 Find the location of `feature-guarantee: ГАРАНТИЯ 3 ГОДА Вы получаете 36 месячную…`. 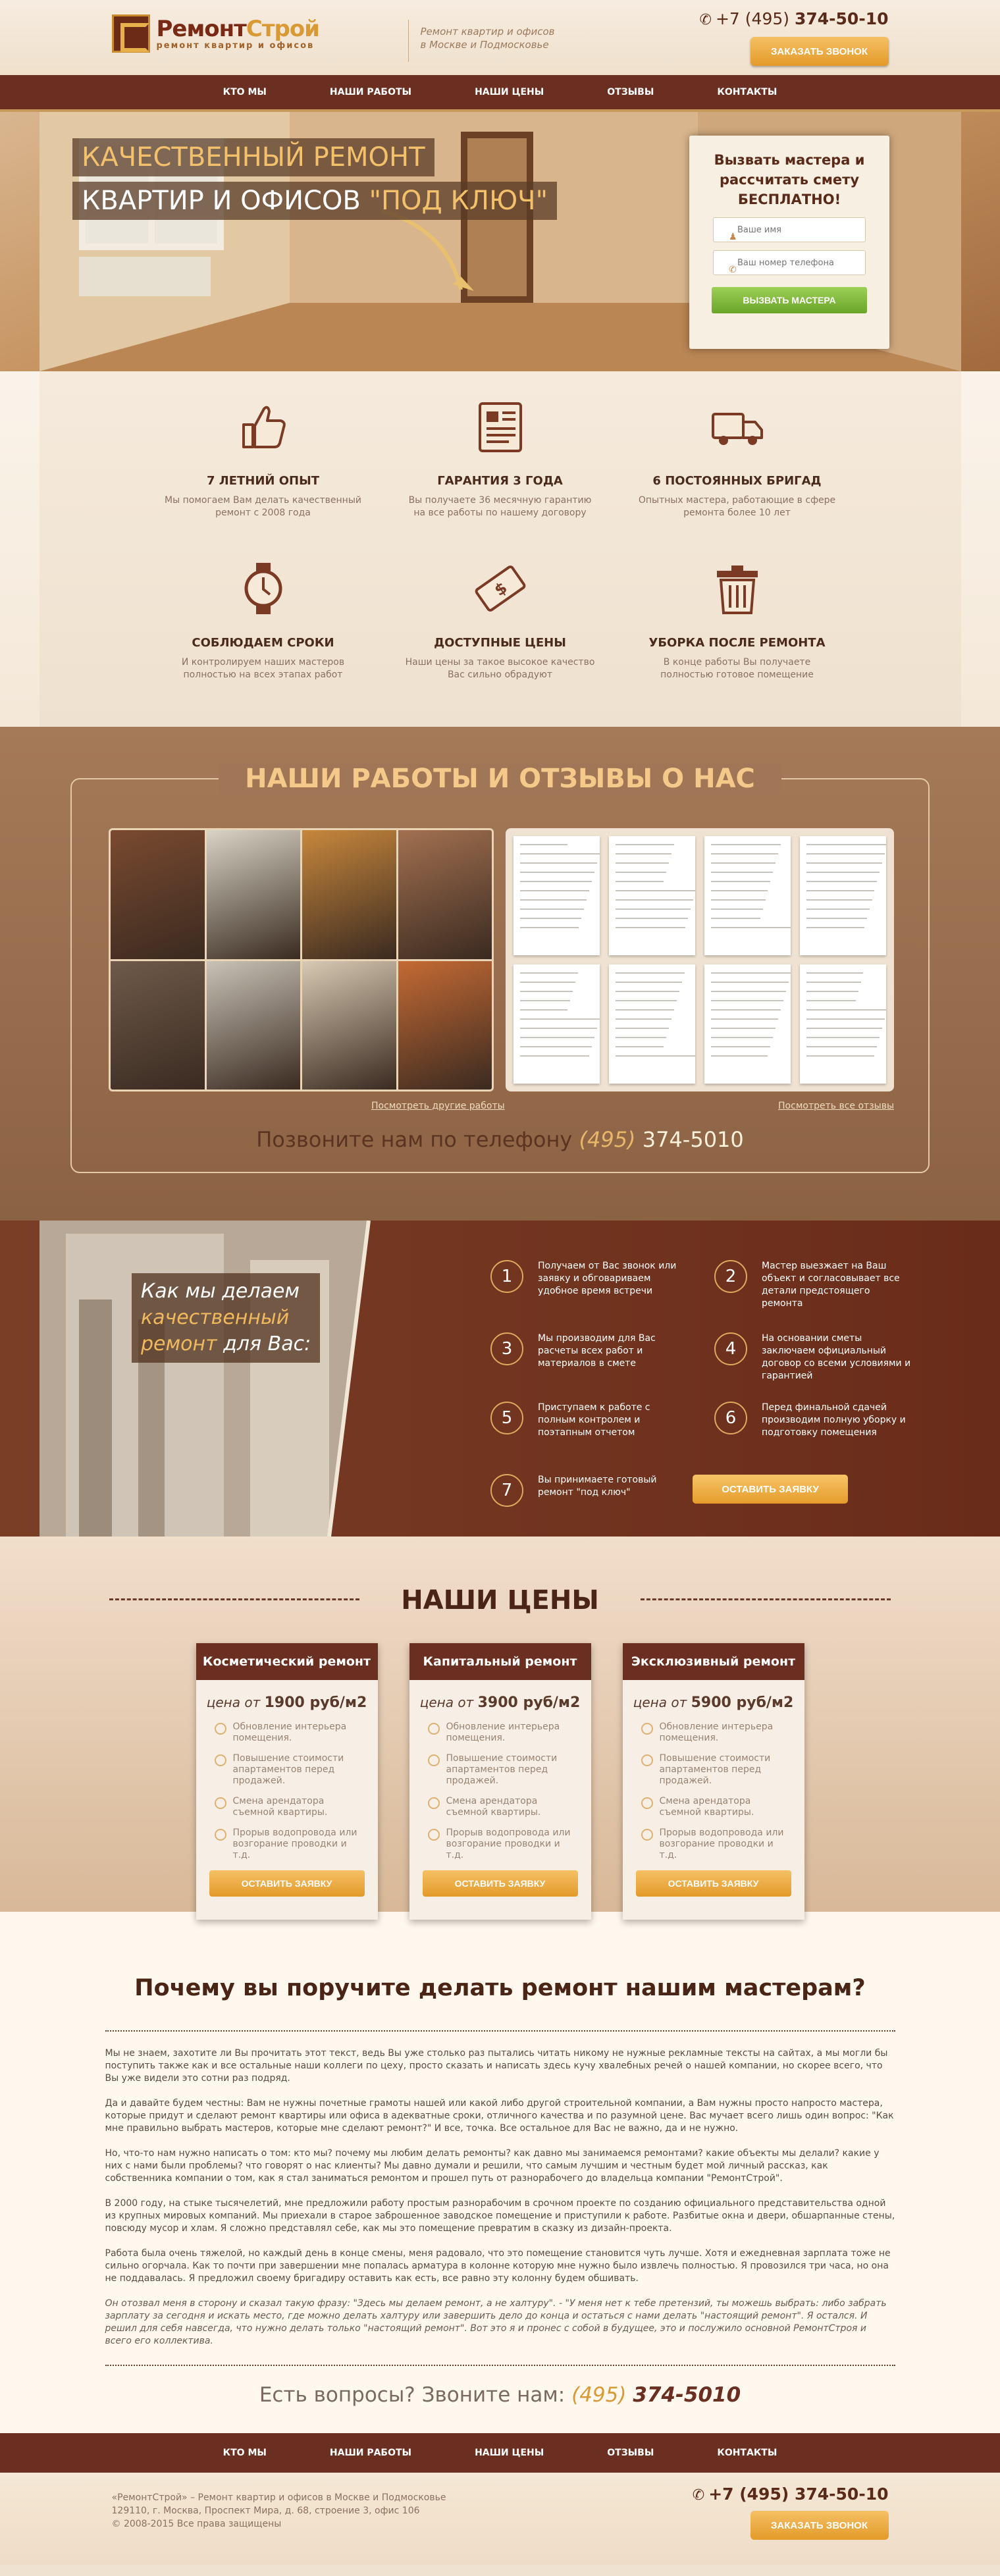

feature-guarantee: ГАРАНТИЯ 3 ГОДА Вы получаете 36 месячную… is located at coordinates (501, 464).